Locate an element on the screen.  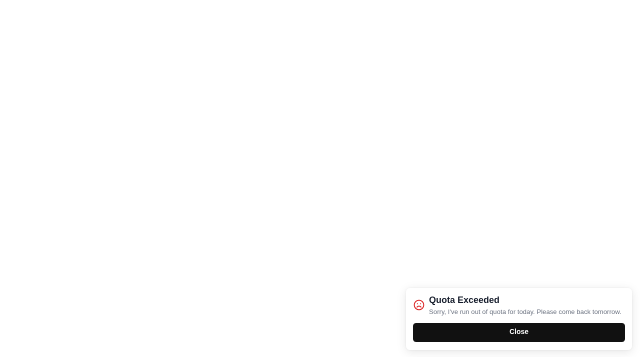
toast-title: Quota Exceeded is located at coordinates (464, 300).